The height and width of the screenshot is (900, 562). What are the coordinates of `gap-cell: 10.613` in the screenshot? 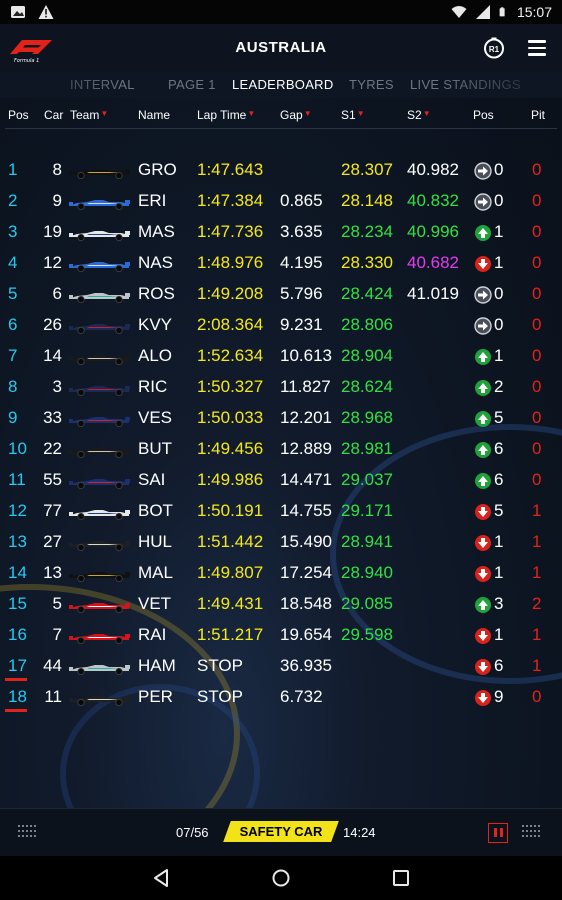 It's located at (306, 355).